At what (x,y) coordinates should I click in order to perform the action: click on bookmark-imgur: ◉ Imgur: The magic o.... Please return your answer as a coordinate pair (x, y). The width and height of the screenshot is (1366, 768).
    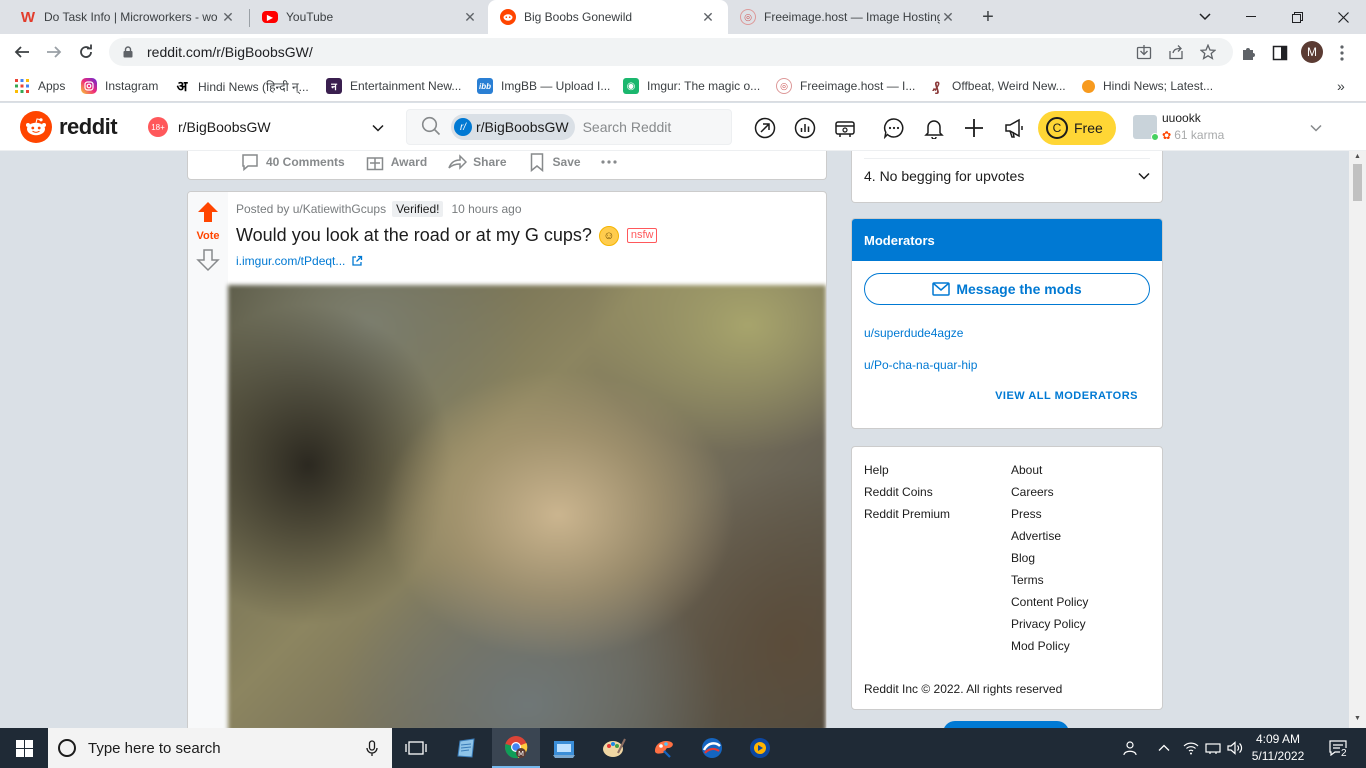
    Looking at the image, I should click on (691, 86).